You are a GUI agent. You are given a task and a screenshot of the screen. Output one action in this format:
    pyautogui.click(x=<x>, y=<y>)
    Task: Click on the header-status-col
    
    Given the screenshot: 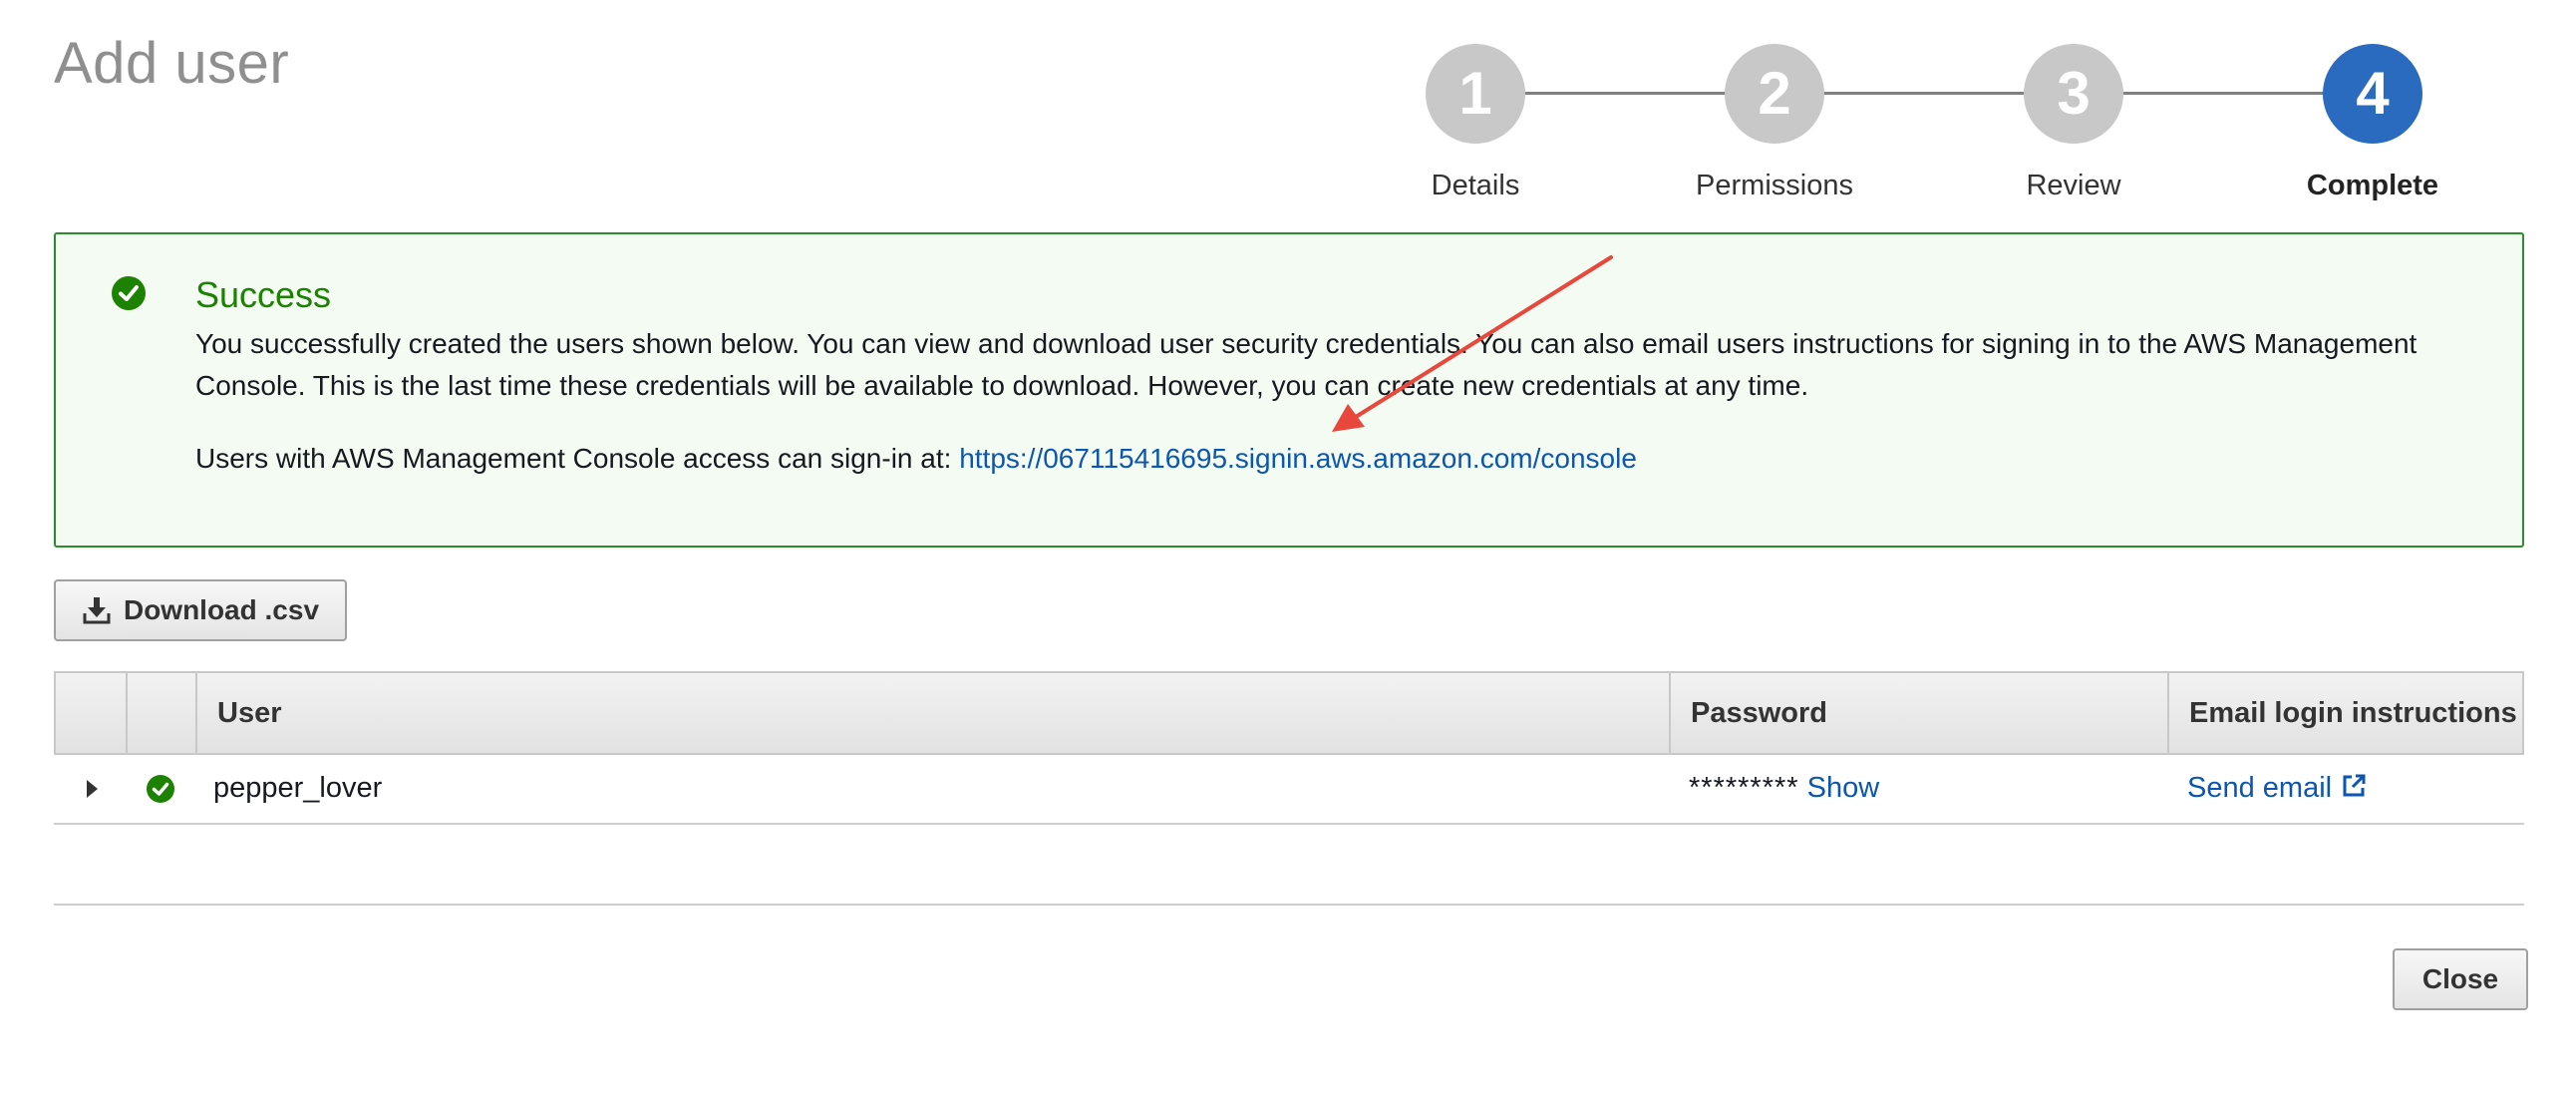 What is the action you would take?
    pyautogui.click(x=162, y=713)
    